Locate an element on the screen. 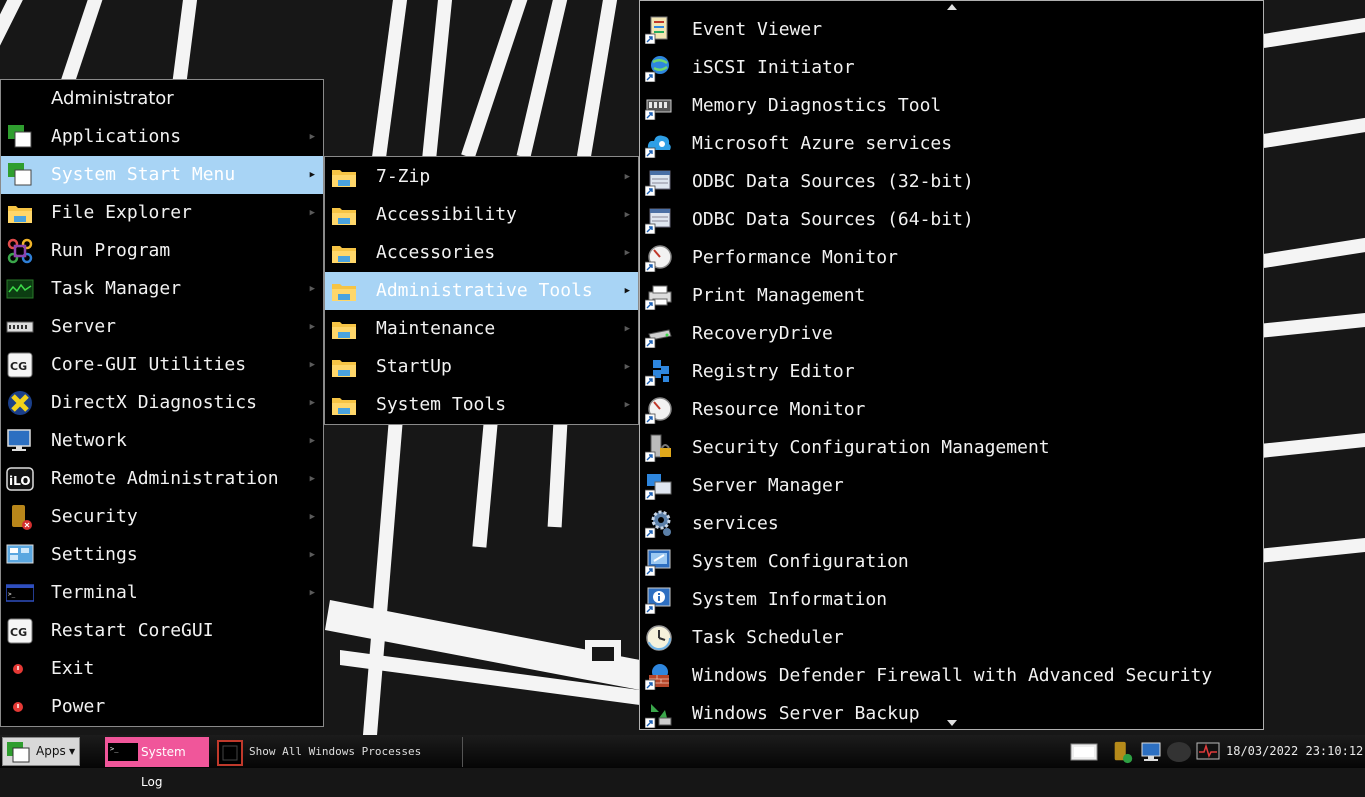  menu-item-label: Security Configuration Management is located at coordinates (871, 447).